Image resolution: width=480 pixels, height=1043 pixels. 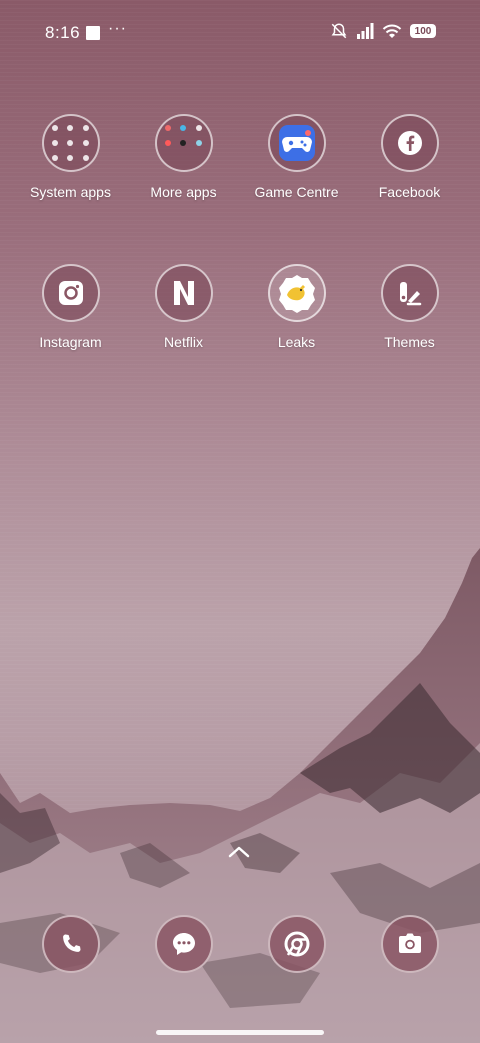 I want to click on swipe-up-chevron-icon, so click(x=239, y=852).